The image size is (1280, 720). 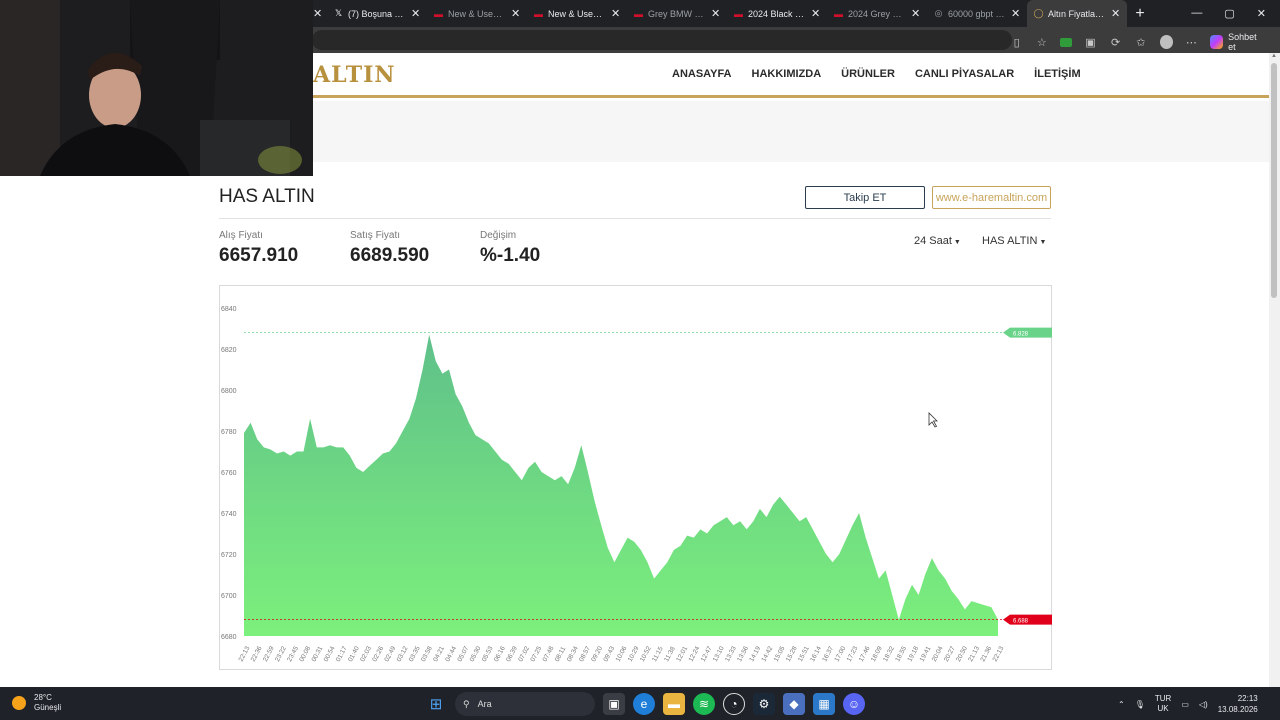 What do you see at coordinates (1229, 13) in the screenshot?
I see `maximize-icon: ▢` at bounding box center [1229, 13].